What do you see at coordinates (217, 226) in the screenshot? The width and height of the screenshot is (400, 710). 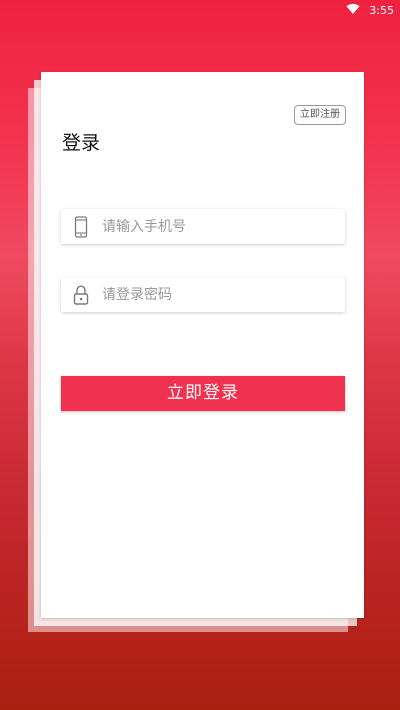 I see `phone-input` at bounding box center [217, 226].